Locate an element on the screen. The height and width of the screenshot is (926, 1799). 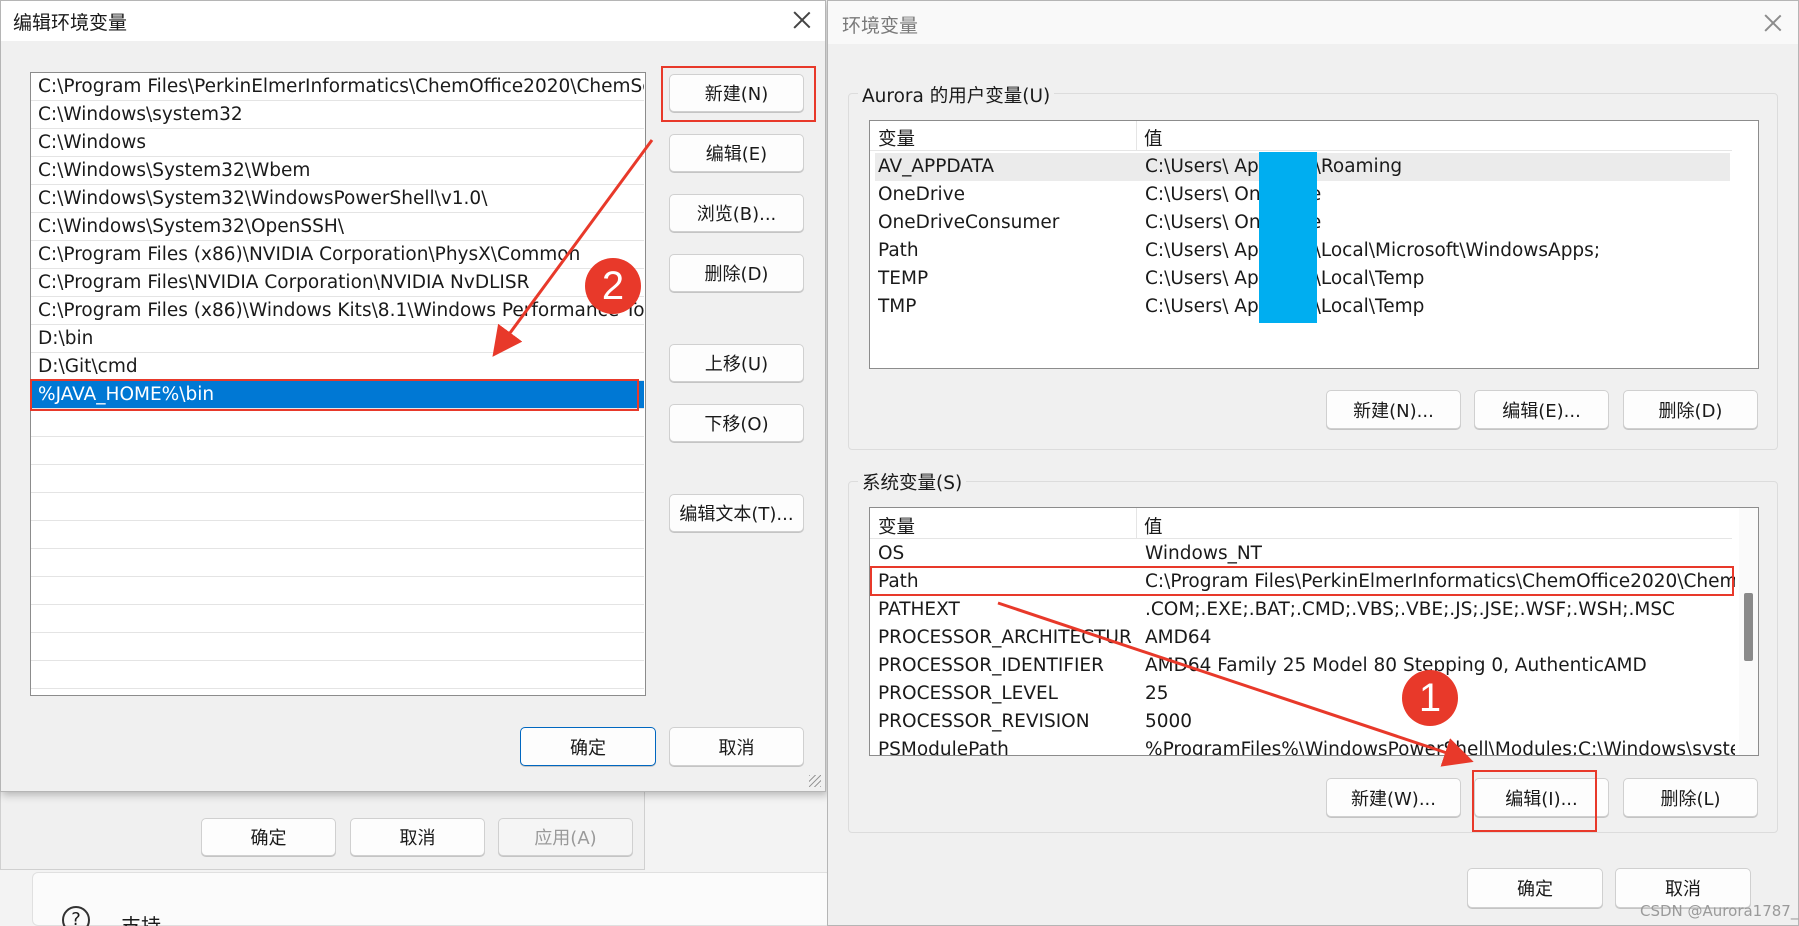
arrow-to-edit-button is located at coordinates (1235, 684).